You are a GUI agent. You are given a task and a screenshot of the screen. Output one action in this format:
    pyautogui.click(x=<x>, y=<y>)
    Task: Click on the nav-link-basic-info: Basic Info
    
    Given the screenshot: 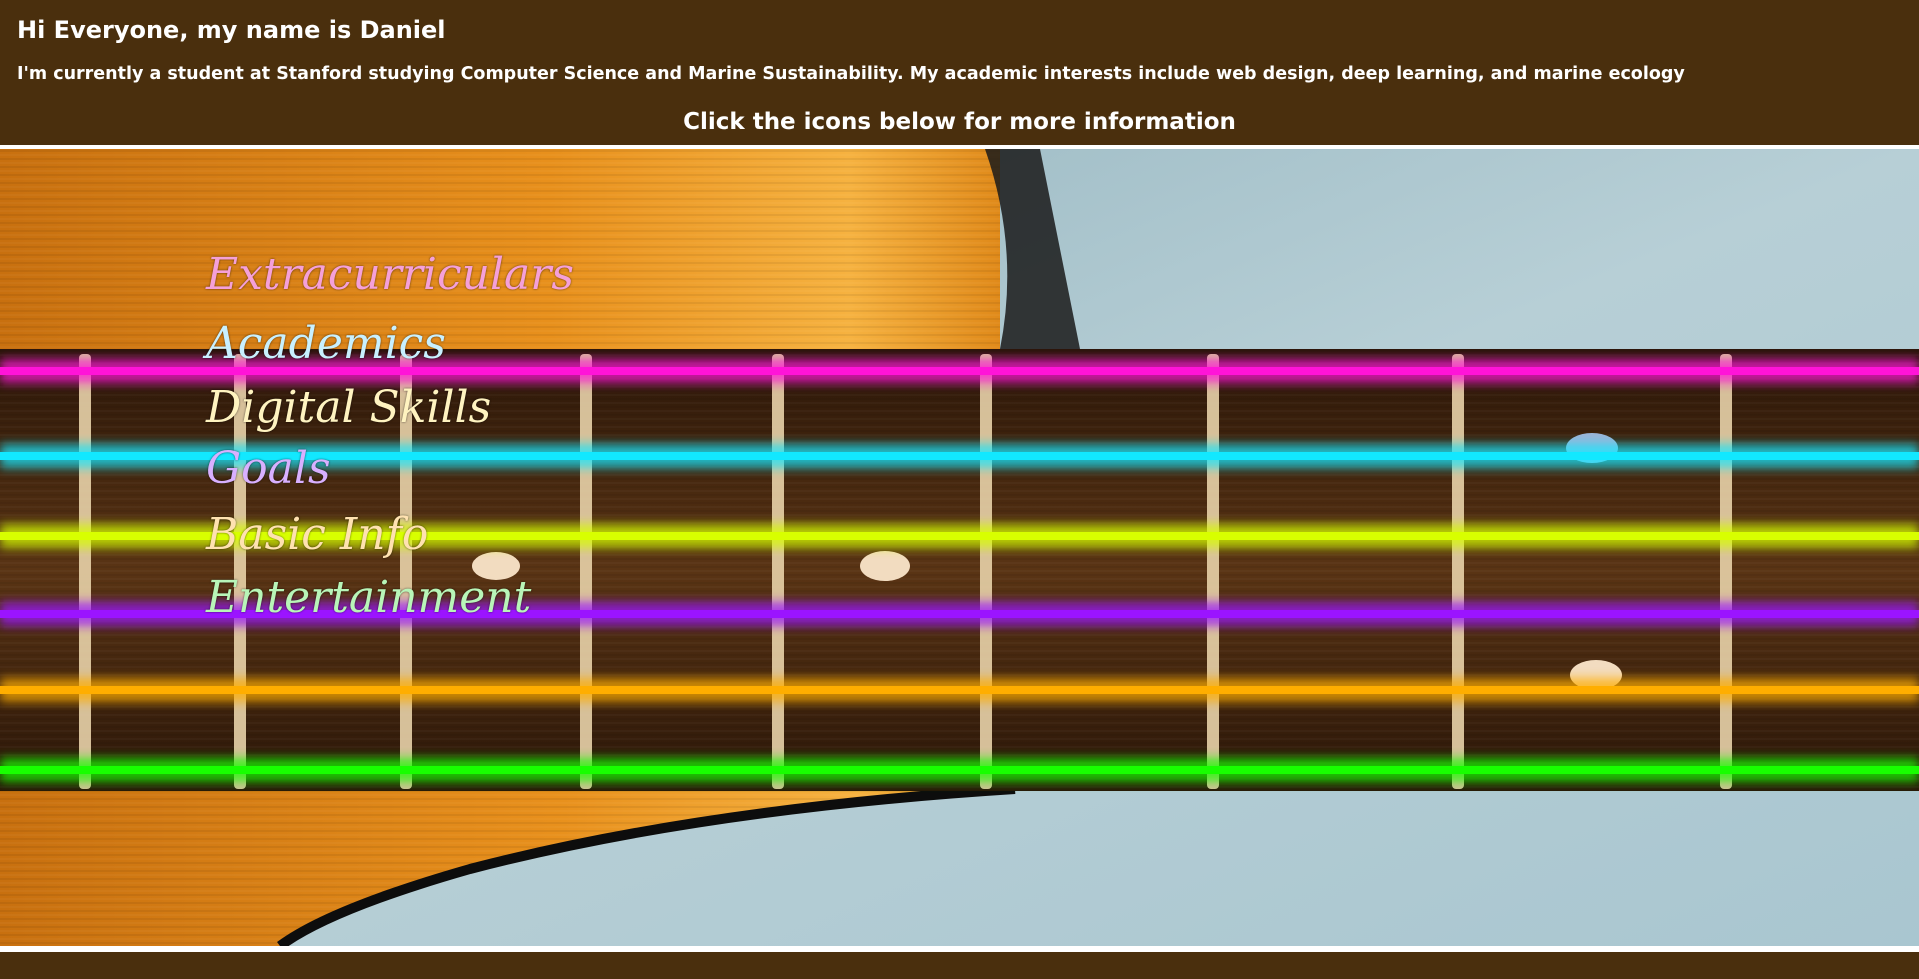 What is the action you would take?
    pyautogui.click(x=317, y=535)
    